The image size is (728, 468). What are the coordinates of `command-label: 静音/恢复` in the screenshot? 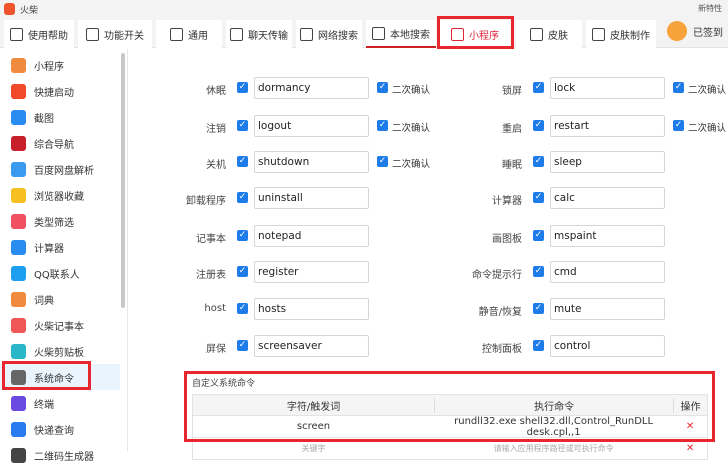 It's located at (500, 312).